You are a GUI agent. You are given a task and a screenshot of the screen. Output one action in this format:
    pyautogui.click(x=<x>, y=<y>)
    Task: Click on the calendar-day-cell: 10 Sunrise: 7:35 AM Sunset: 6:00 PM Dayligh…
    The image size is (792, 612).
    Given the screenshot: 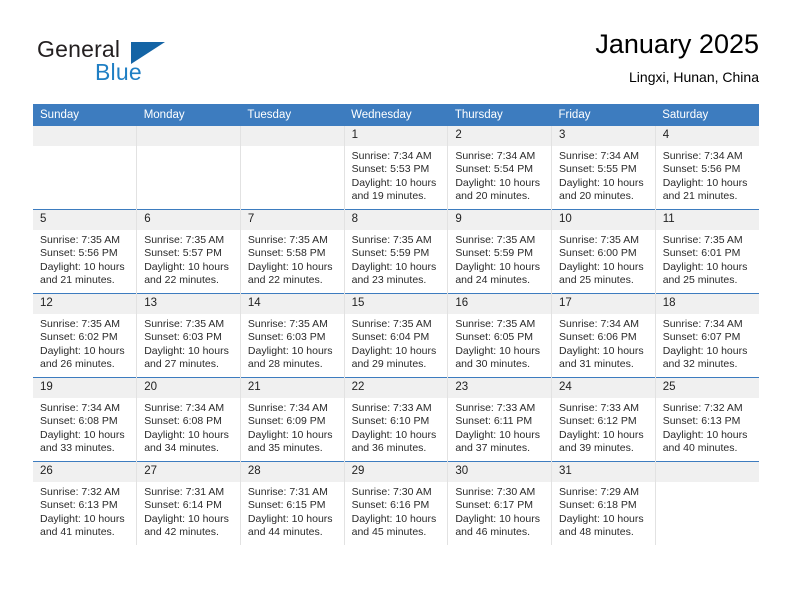 What is the action you would take?
    pyautogui.click(x=603, y=251)
    